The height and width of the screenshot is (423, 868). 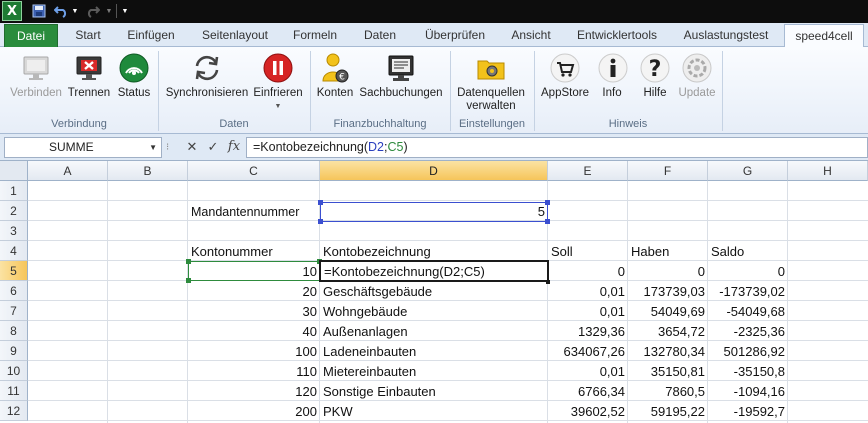 I want to click on cell-f12: 59195,22, so click(x=668, y=412).